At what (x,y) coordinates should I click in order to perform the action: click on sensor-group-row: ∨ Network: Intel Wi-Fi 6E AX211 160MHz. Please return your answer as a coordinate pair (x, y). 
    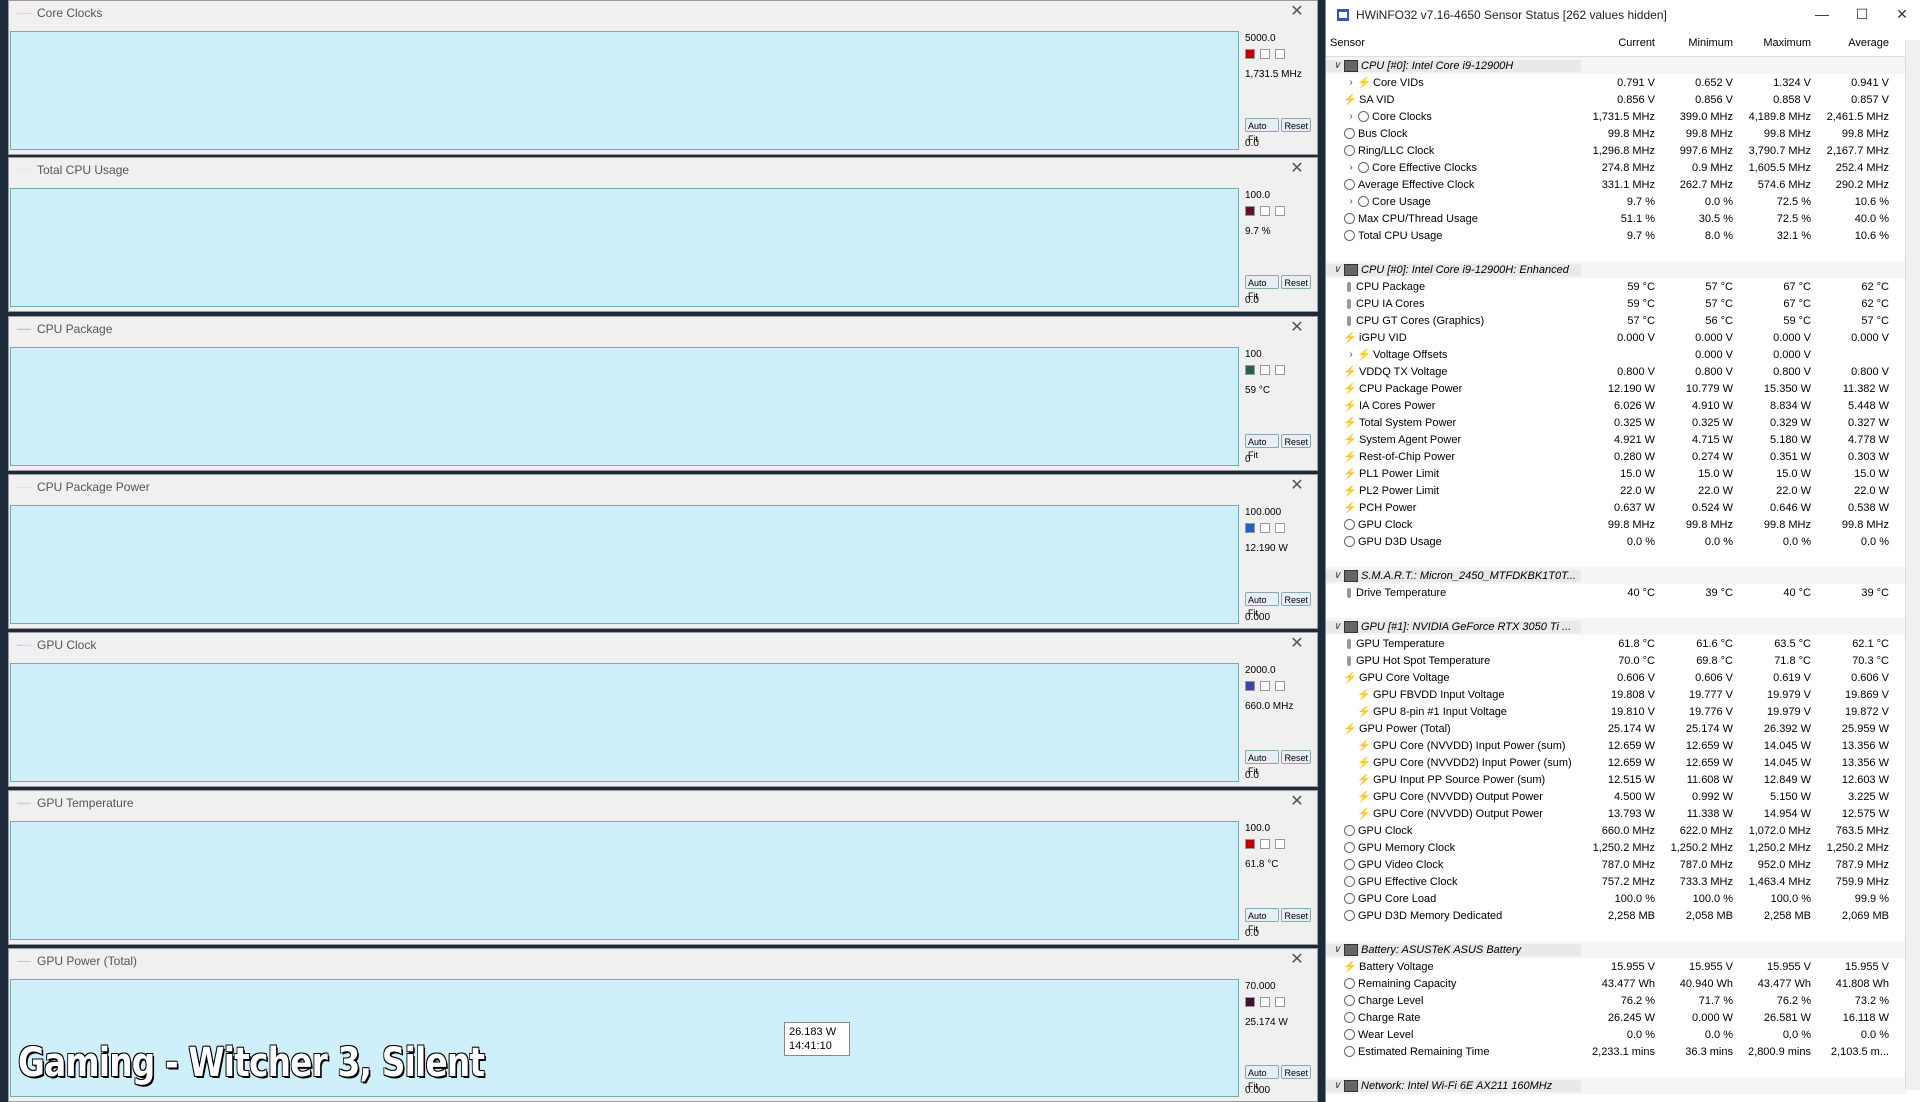
    Looking at the image, I should click on (1616, 1085).